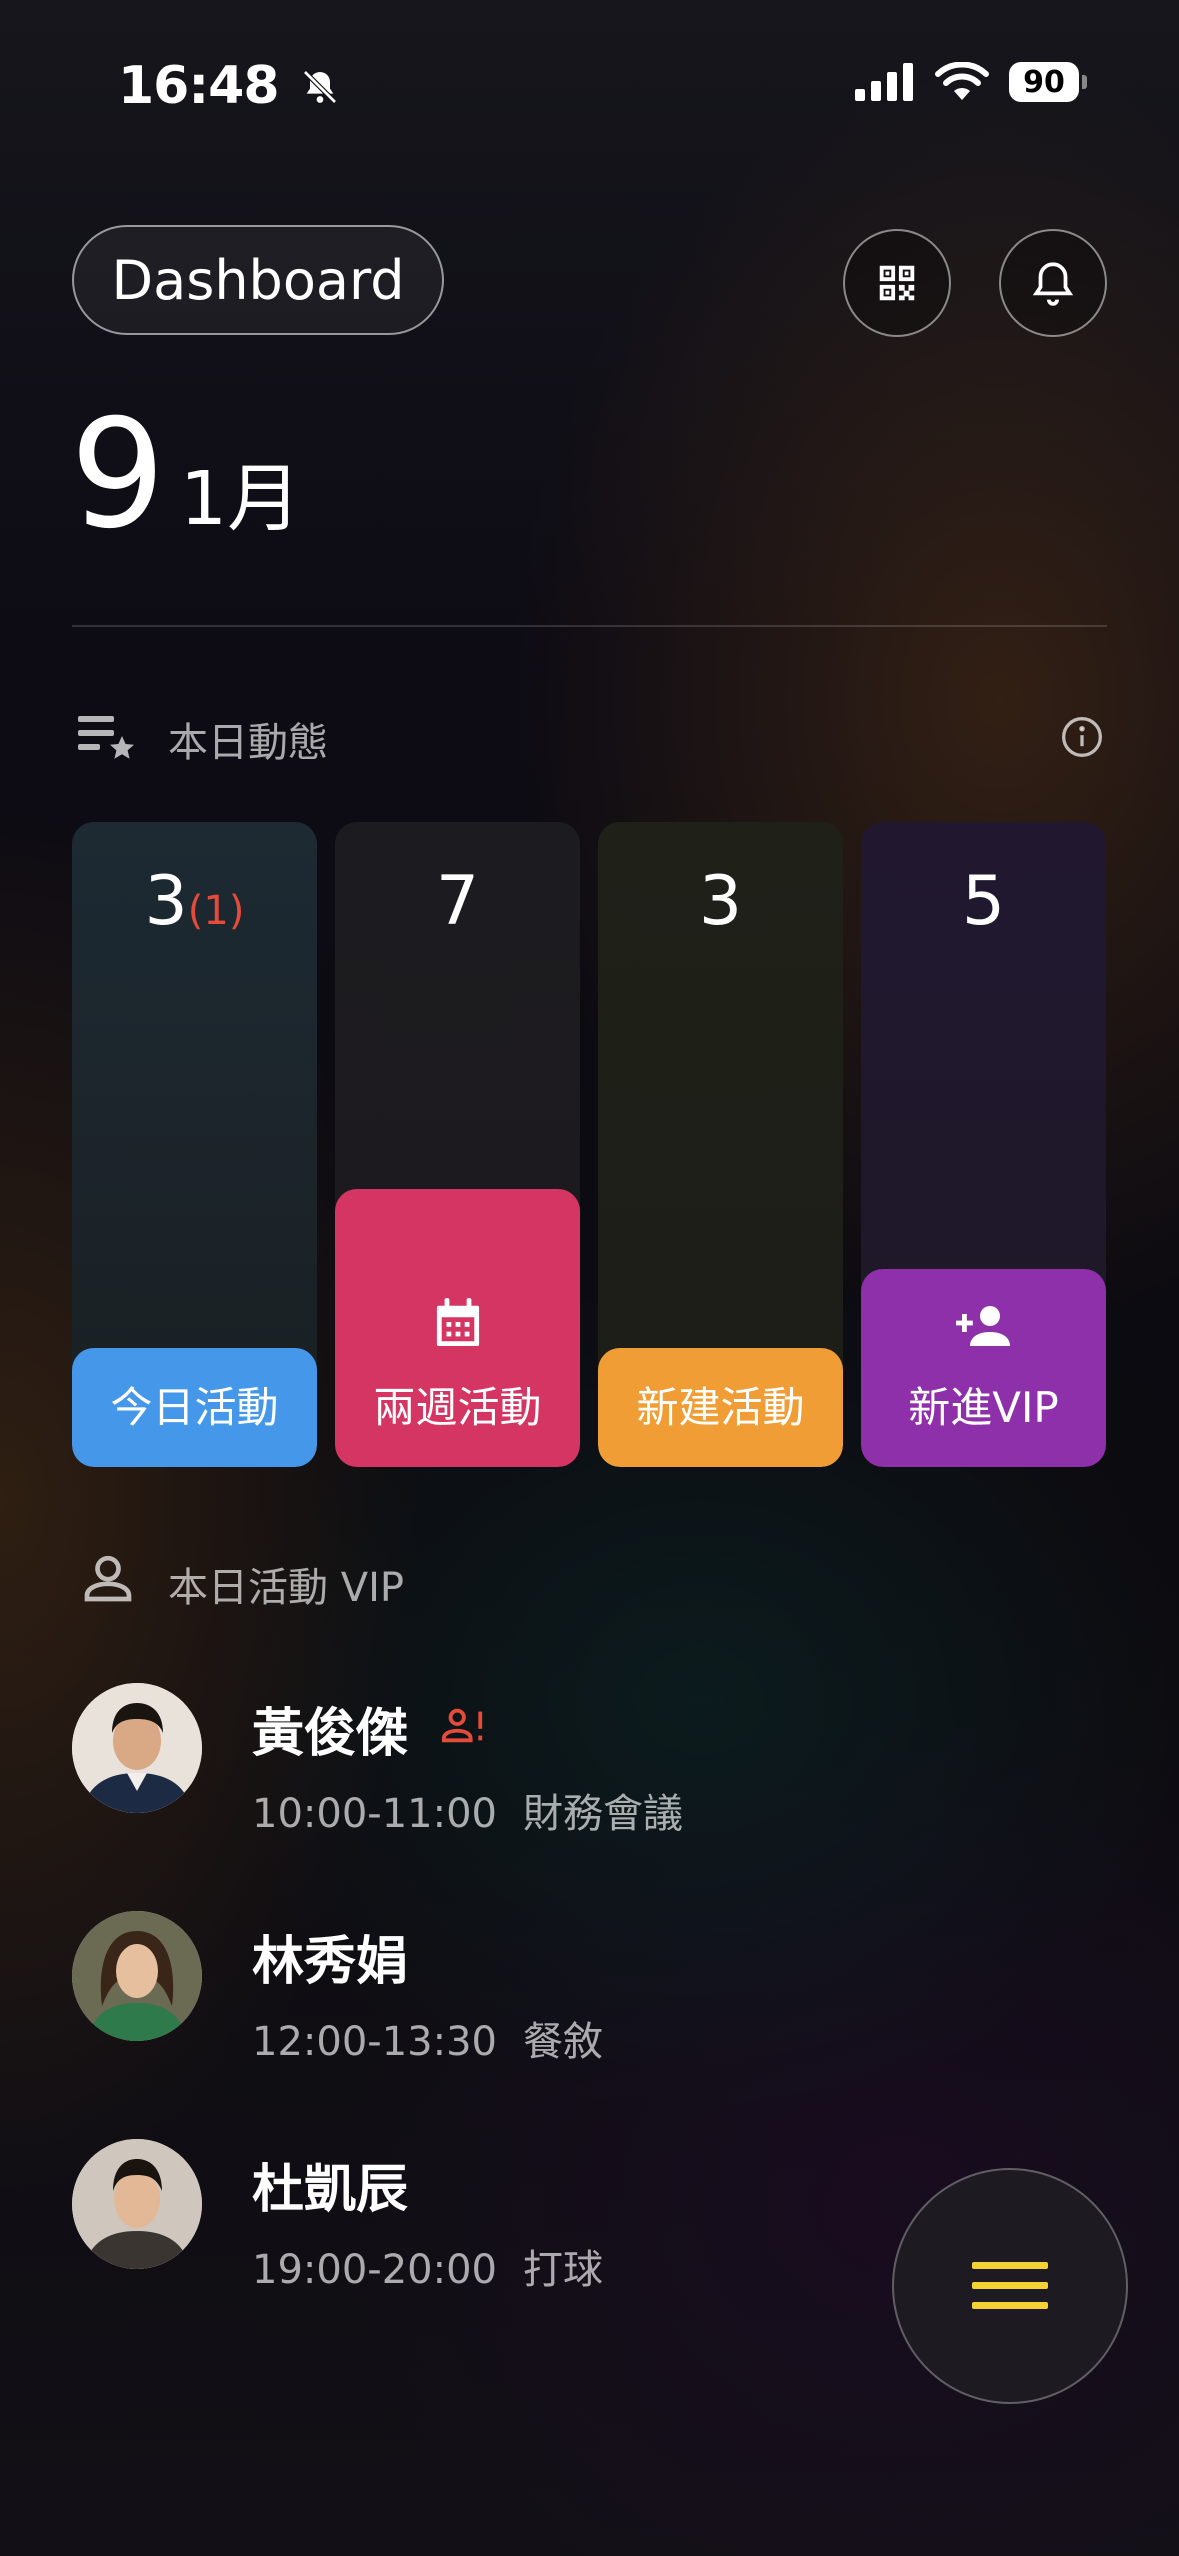 The width and height of the screenshot is (1179, 2556). Describe the element at coordinates (108, 1578) in the screenshot. I see `person-outline-icon` at that location.